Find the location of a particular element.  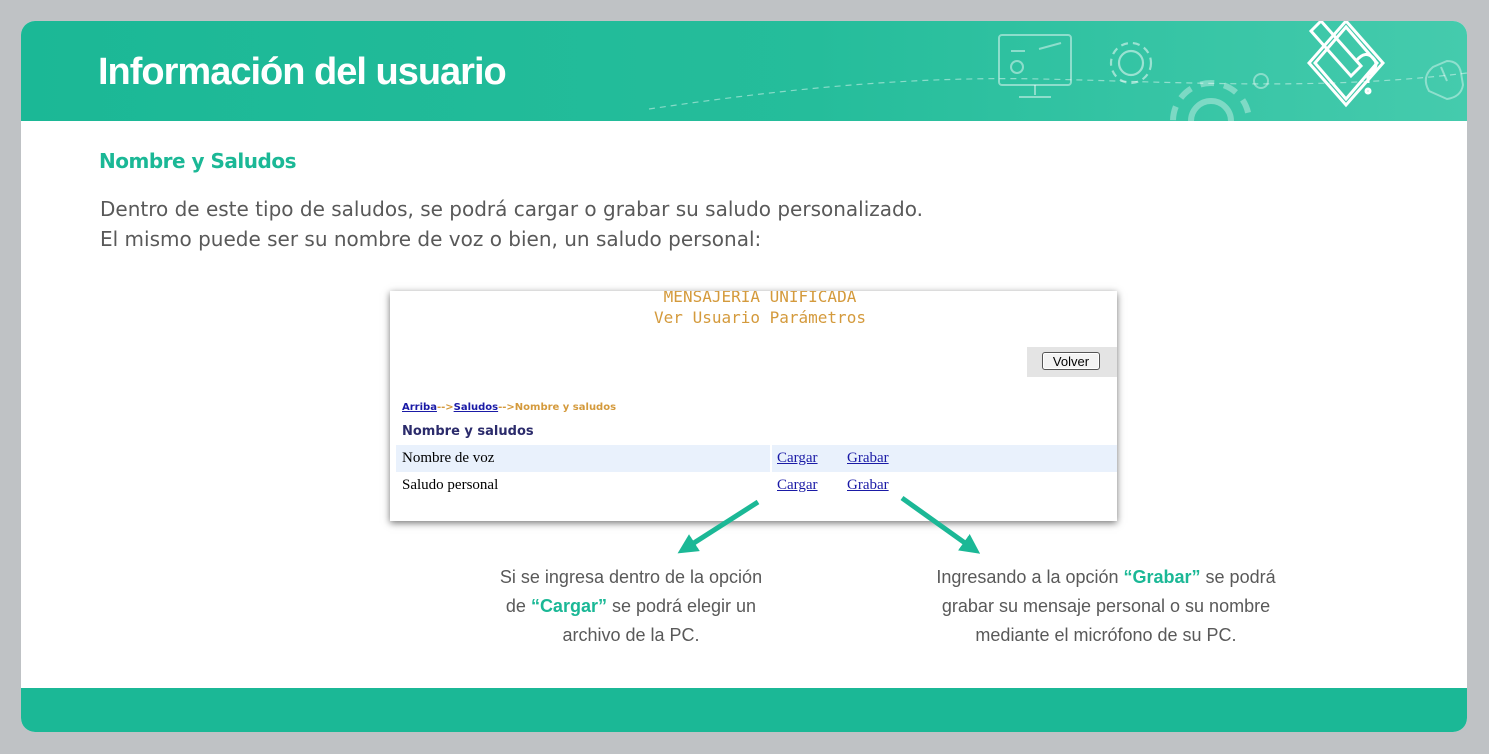

callout-text: Ingresando a la opción is located at coordinates (1030, 577).